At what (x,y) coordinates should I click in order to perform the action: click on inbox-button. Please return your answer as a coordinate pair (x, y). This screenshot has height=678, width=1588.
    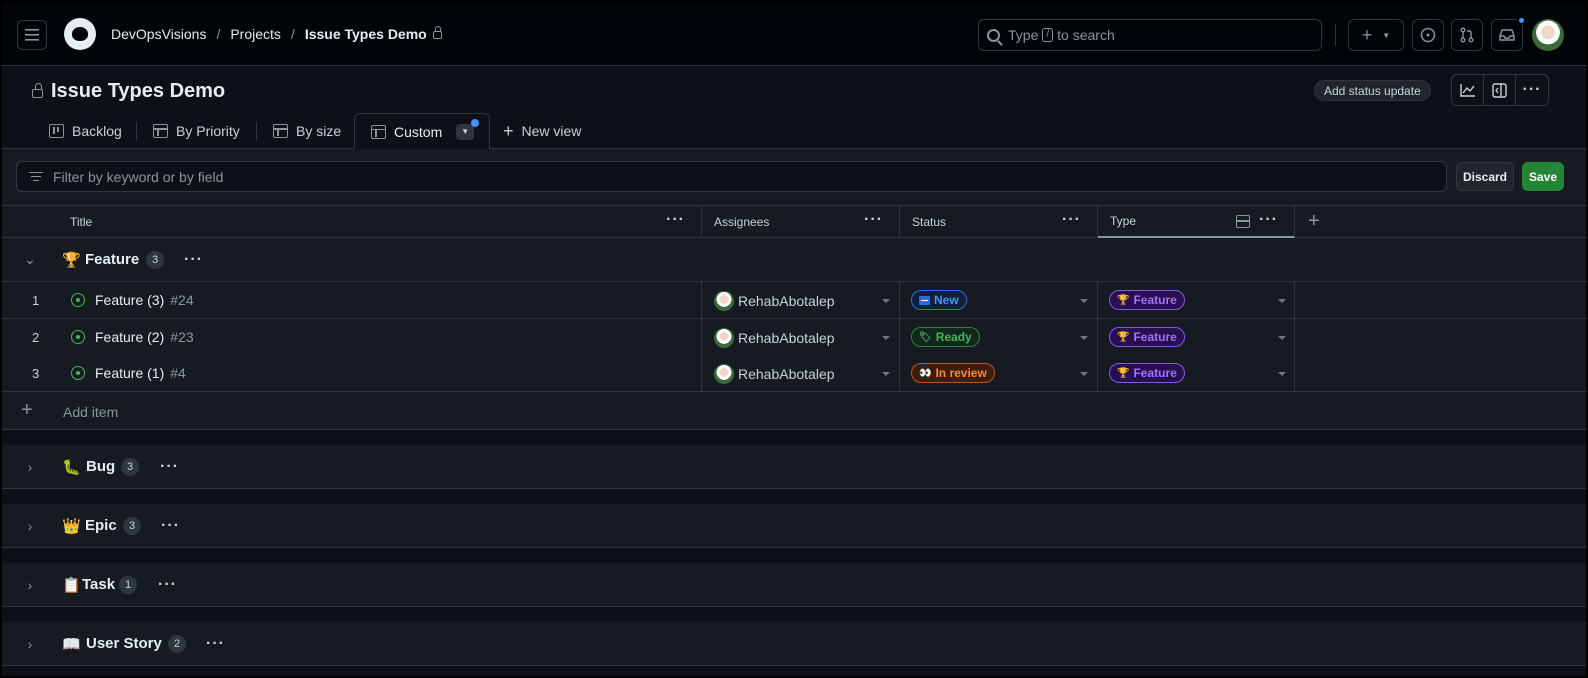
    Looking at the image, I should click on (1508, 33).